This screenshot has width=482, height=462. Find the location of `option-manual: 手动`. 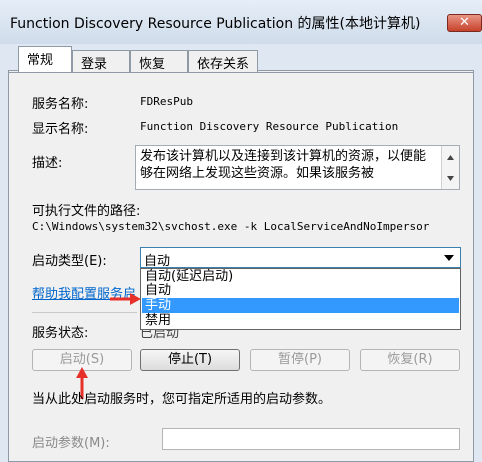

option-manual: 手动 is located at coordinates (300, 305).